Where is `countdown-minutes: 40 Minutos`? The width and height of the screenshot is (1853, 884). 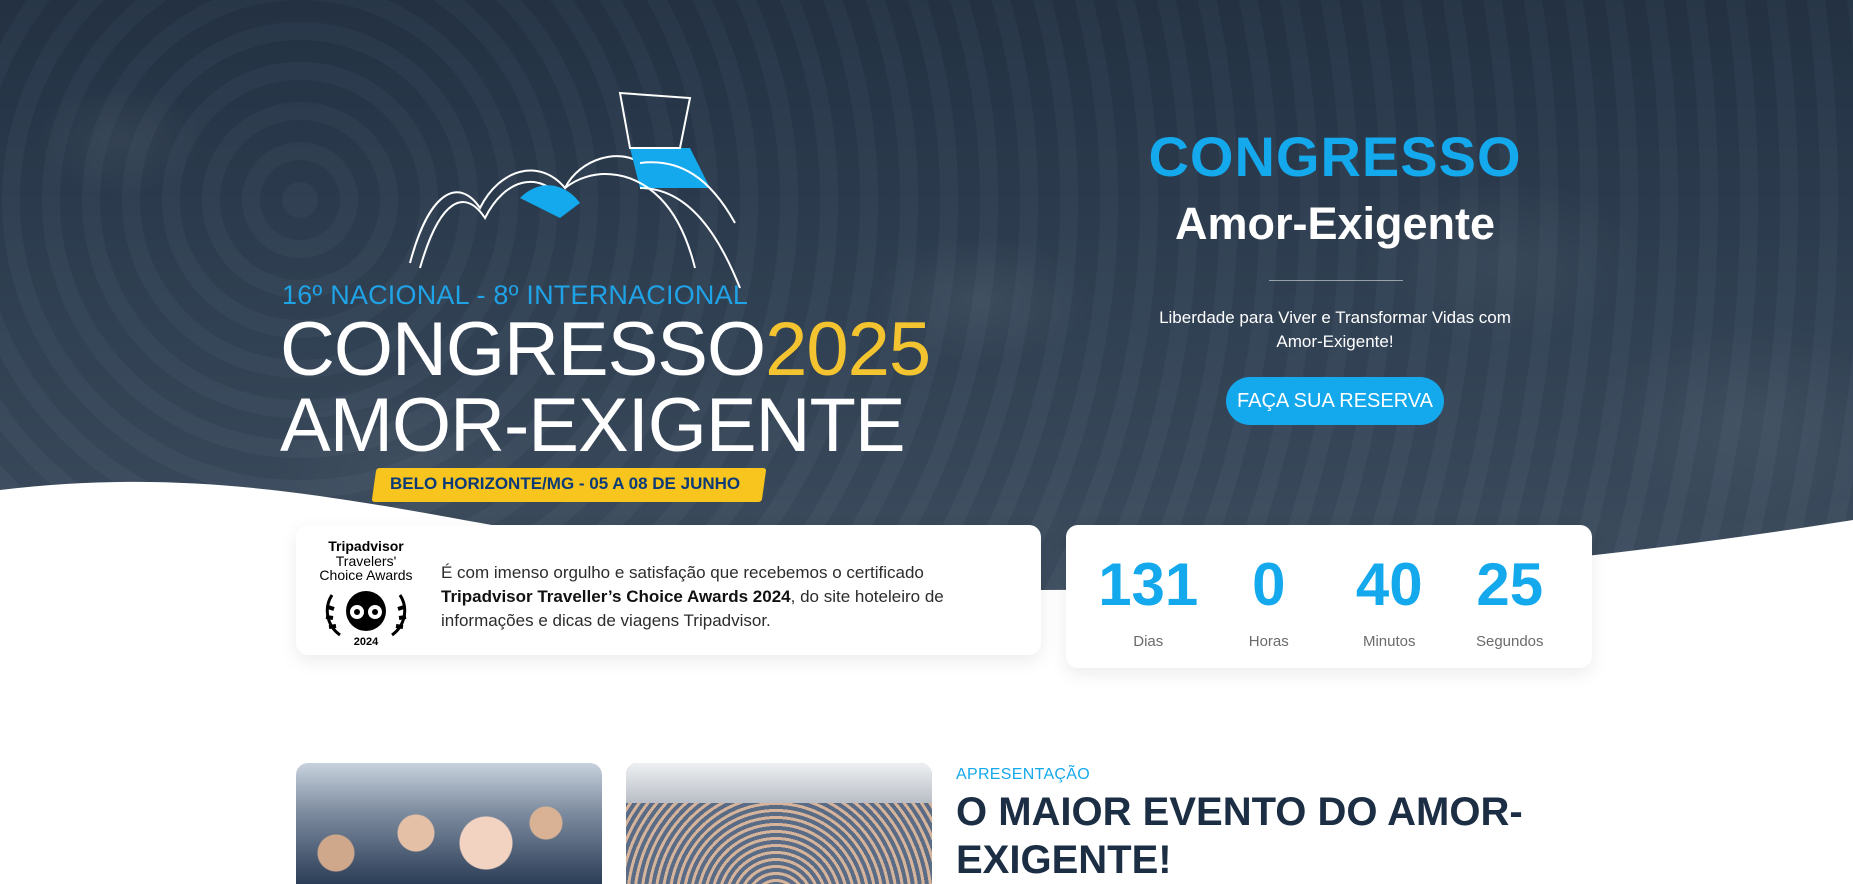 countdown-minutes: 40 Minutos is located at coordinates (1389, 596).